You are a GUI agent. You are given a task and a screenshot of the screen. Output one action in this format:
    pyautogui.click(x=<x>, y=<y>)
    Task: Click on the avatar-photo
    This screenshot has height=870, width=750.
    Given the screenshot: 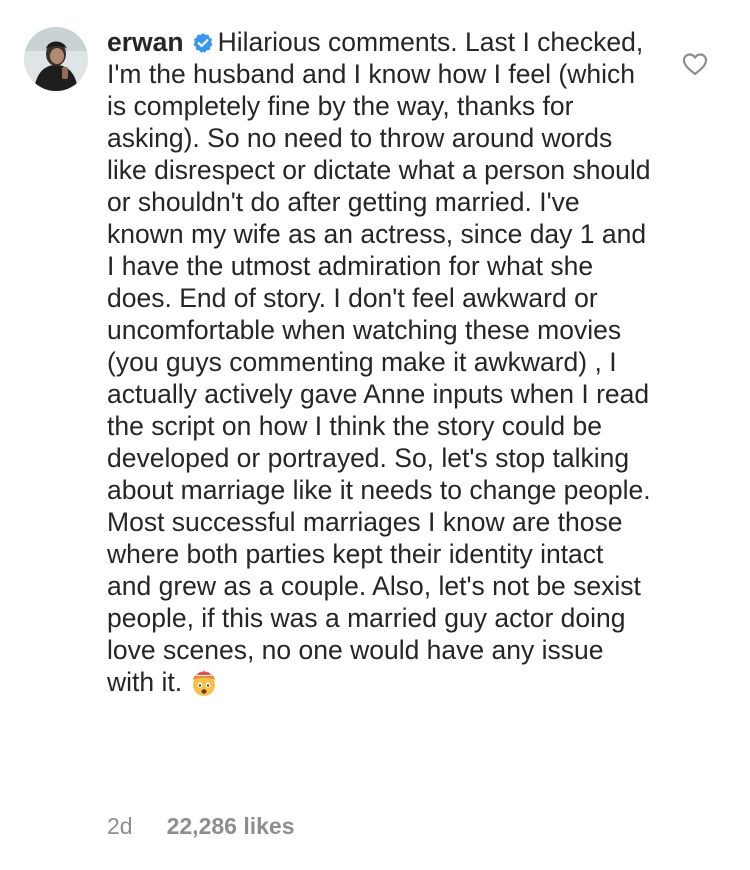 What is the action you would take?
    pyautogui.click(x=56, y=59)
    